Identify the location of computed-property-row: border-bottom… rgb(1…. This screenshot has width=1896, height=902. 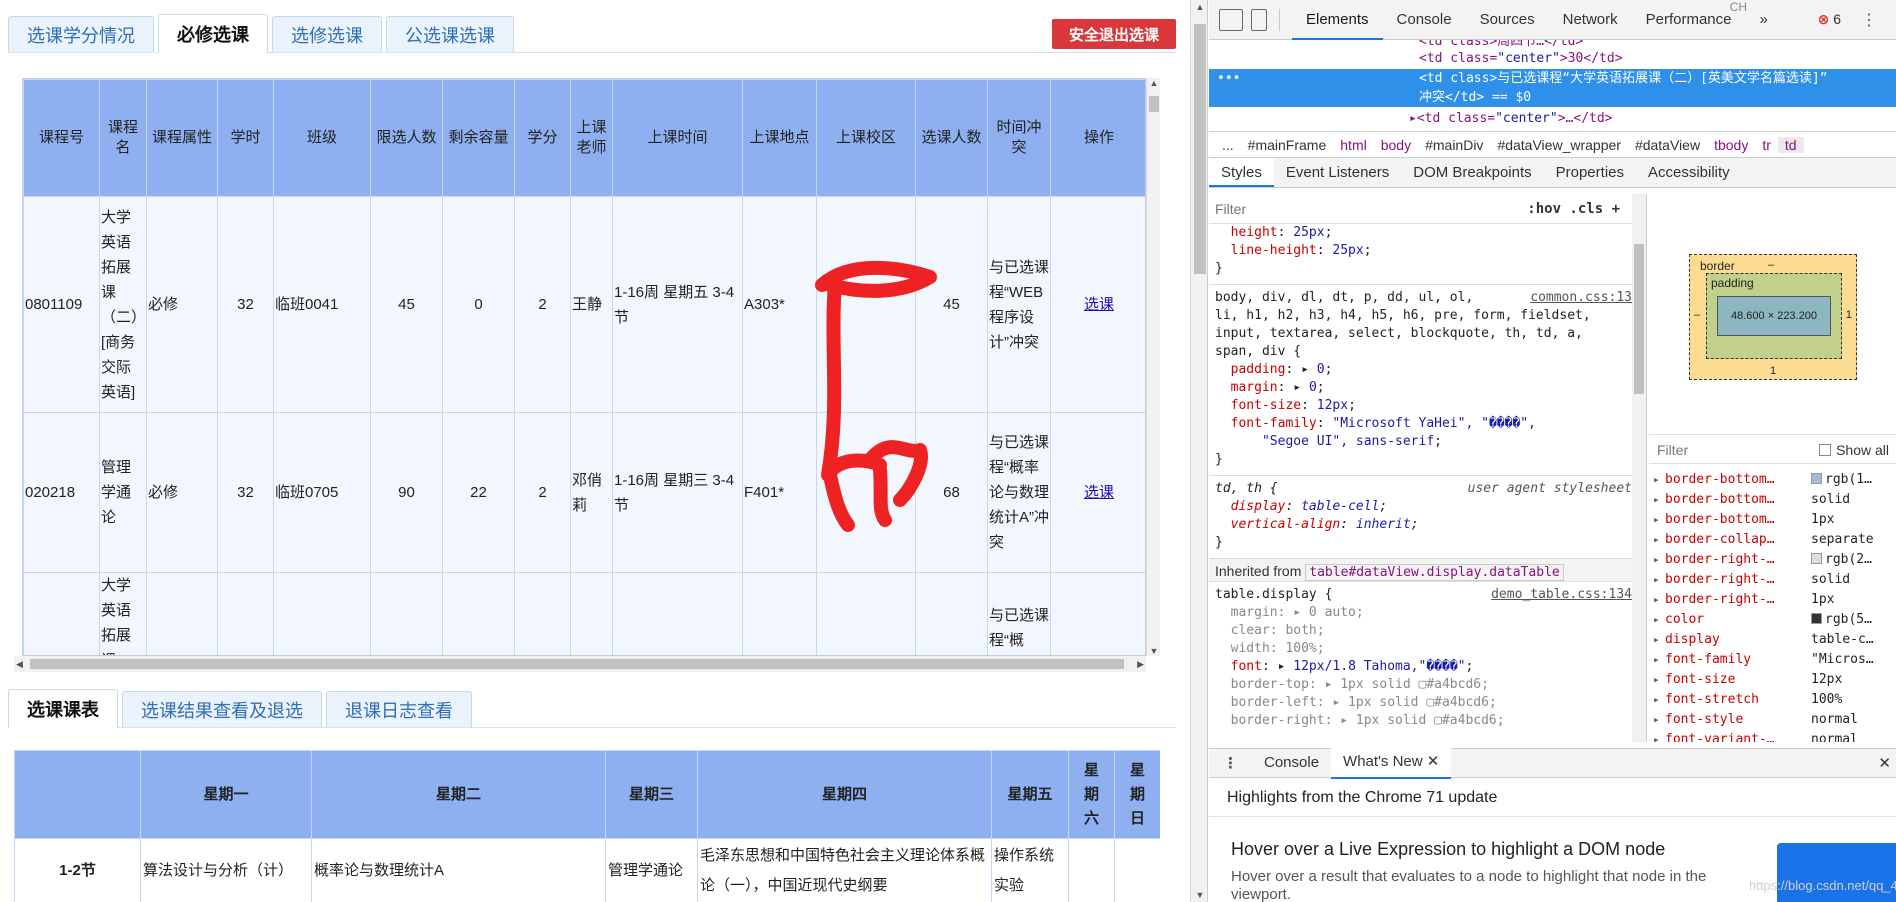
(1772, 480).